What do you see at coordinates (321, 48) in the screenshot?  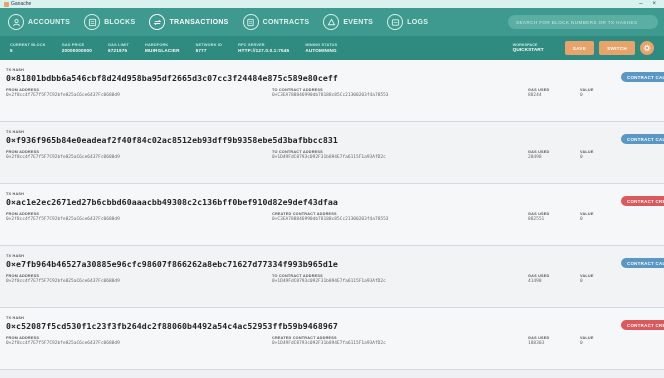 I see `stat-mining-status: MINING STATUS AUTOMINING` at bounding box center [321, 48].